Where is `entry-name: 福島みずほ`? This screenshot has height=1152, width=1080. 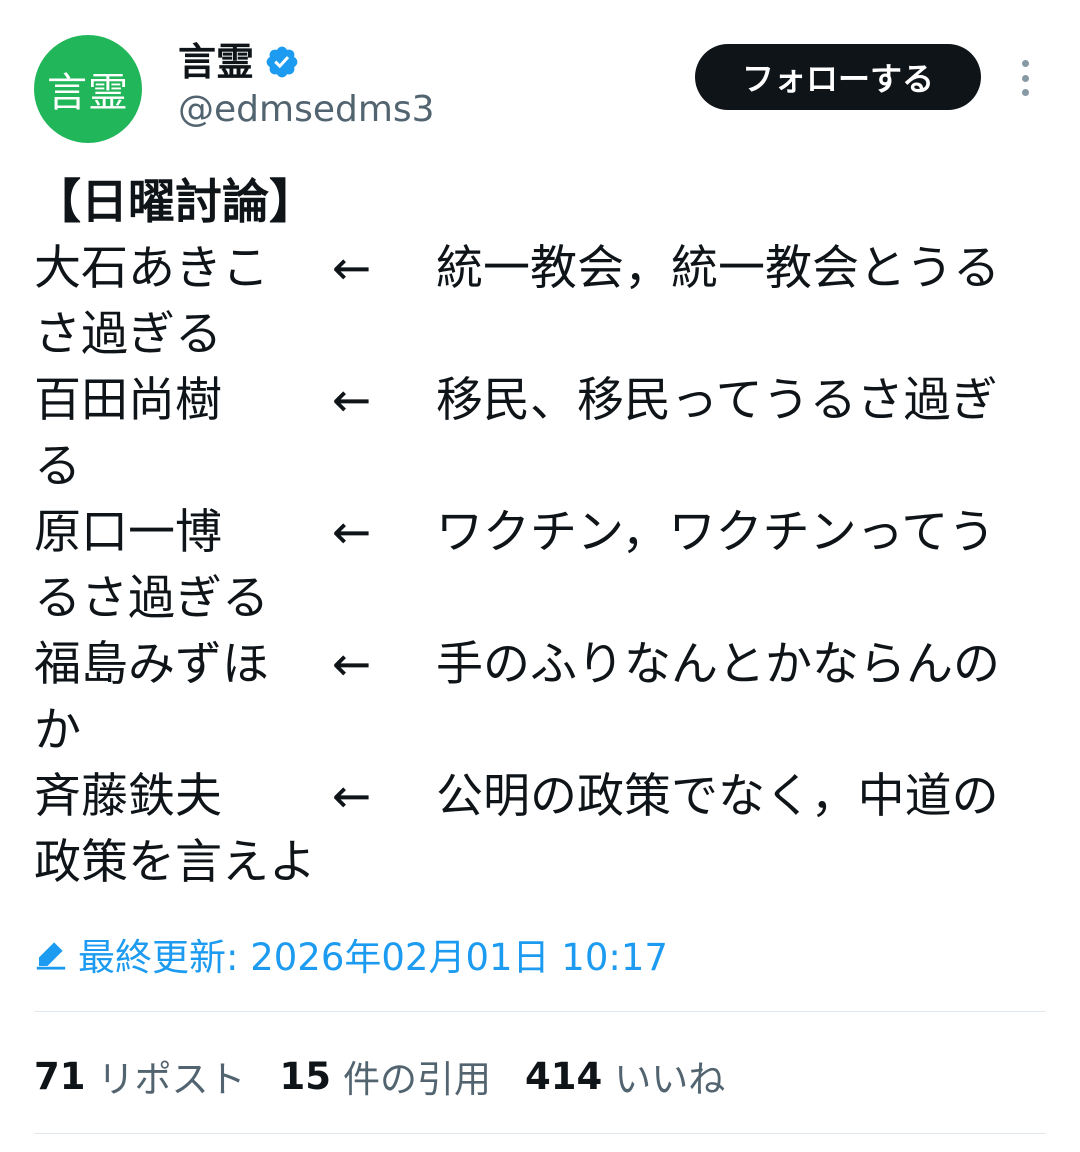 entry-name: 福島みずほ is located at coordinates (151, 664).